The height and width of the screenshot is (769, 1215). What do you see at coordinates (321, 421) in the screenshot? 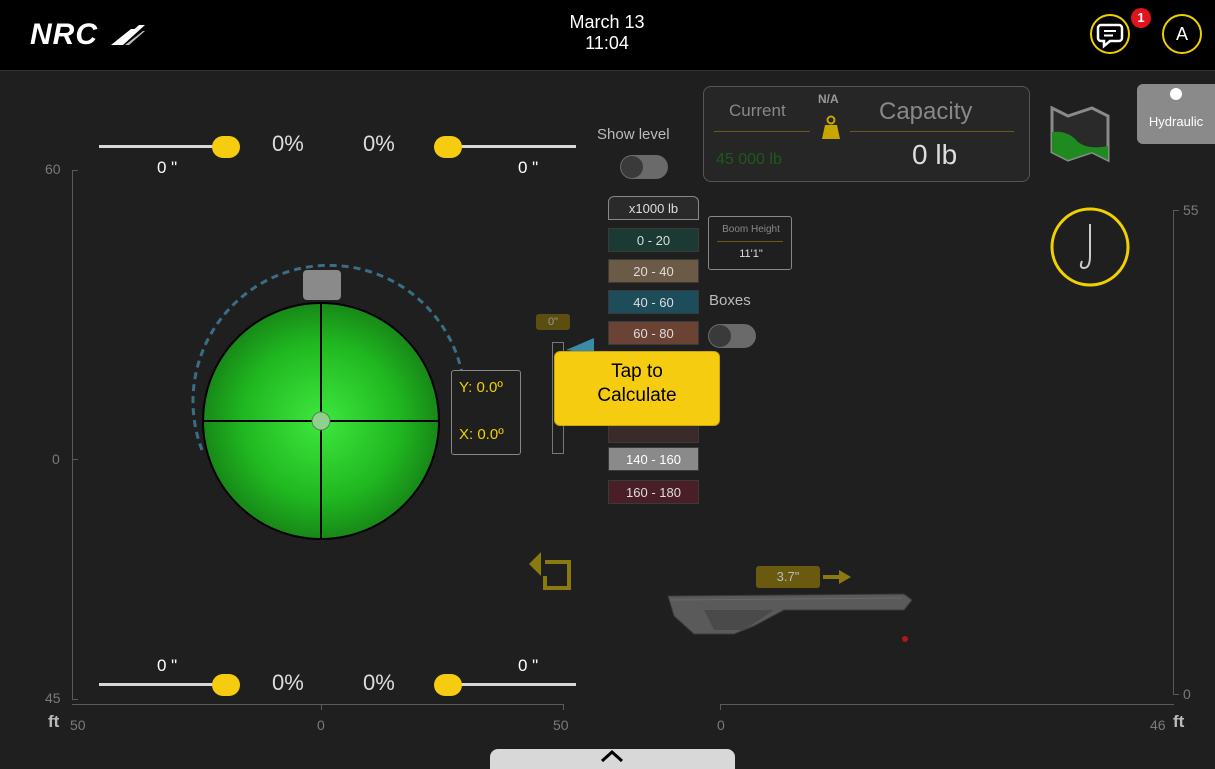
I see `bubble-dot` at bounding box center [321, 421].